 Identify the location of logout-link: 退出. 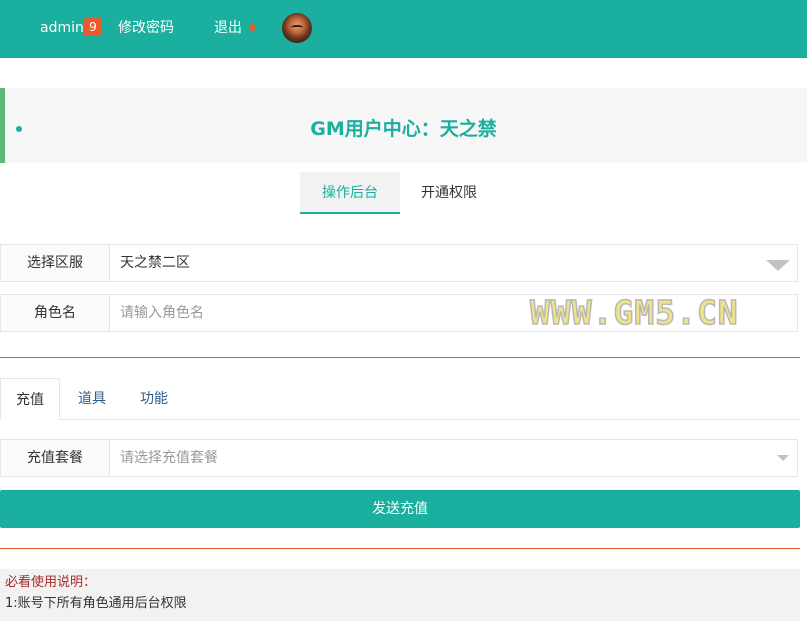
(228, 28).